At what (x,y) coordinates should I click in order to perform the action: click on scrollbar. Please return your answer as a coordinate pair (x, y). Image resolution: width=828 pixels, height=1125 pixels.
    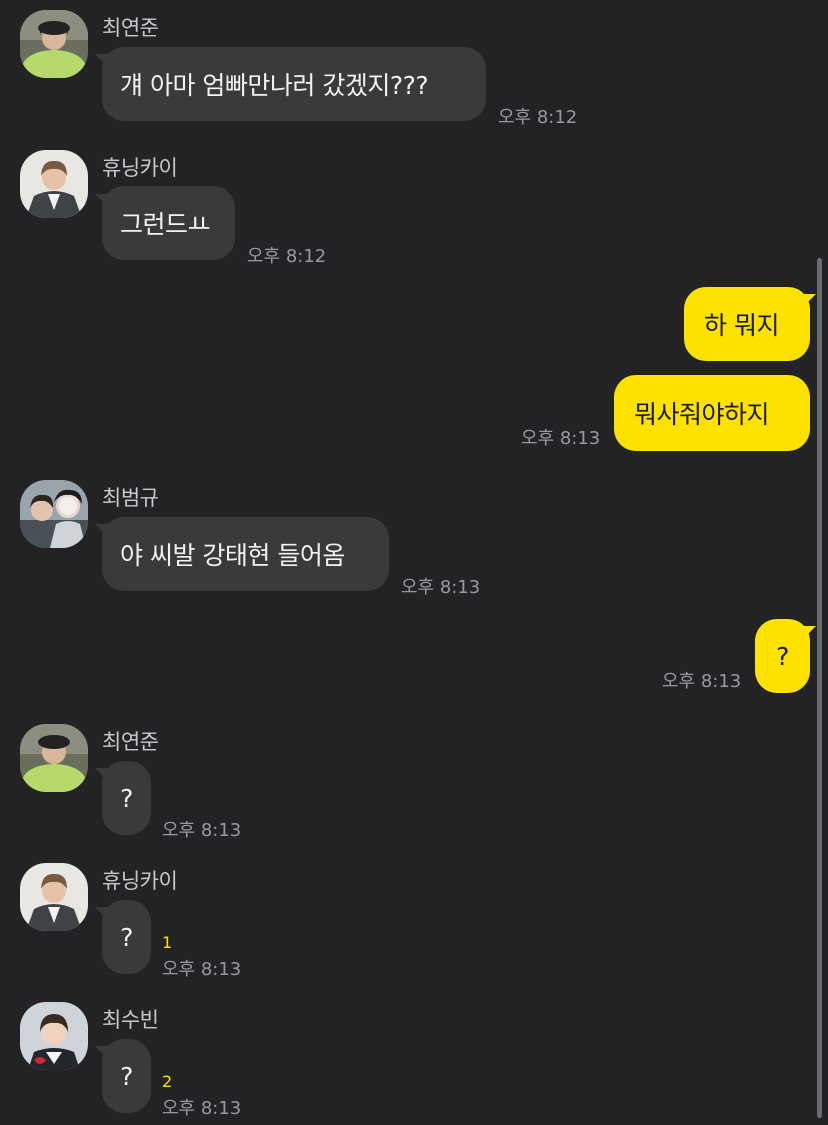
    Looking at the image, I should click on (819, 688).